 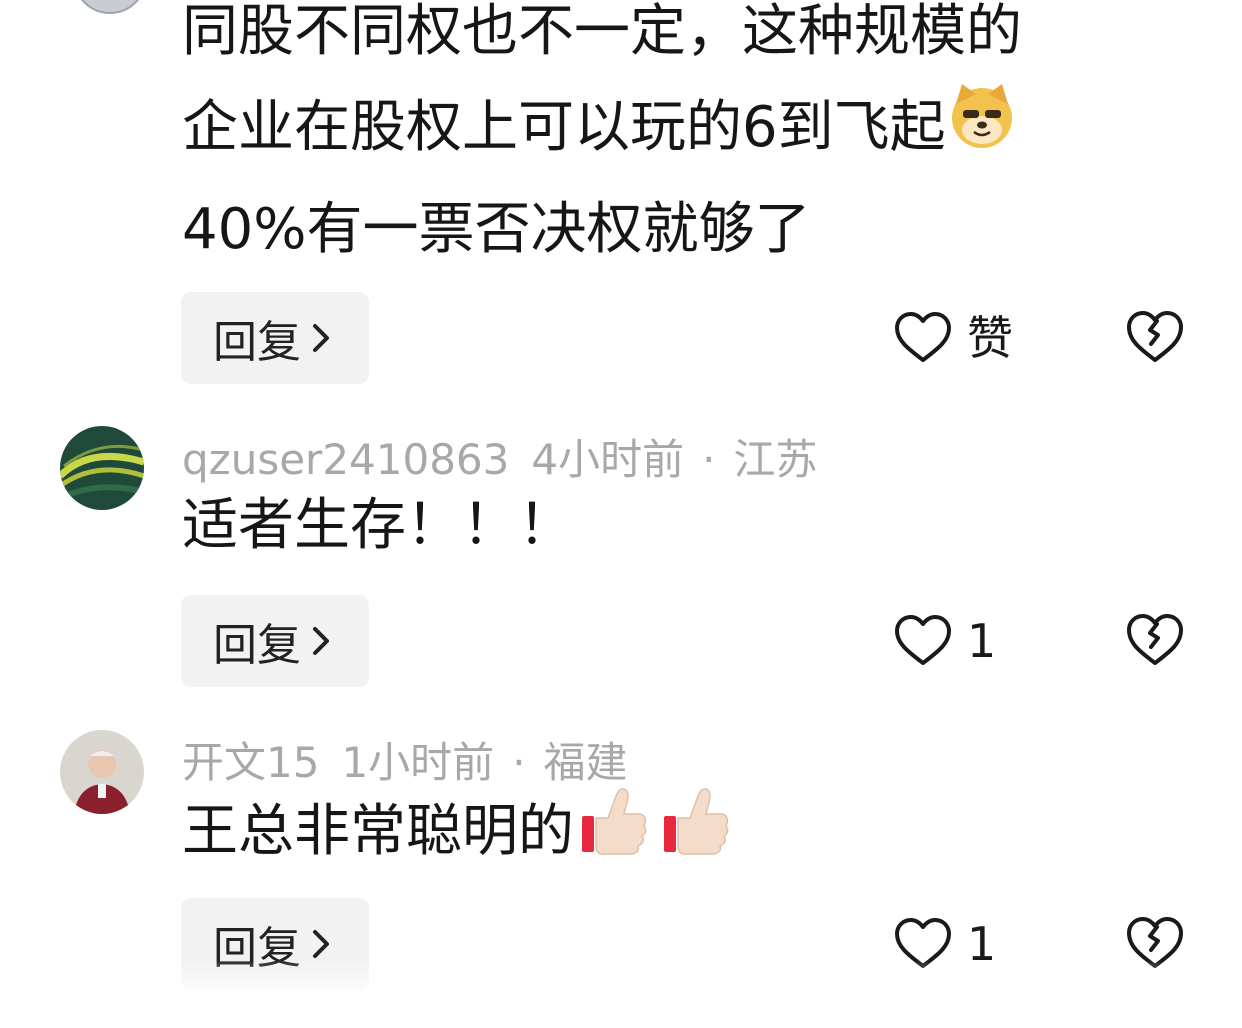 I want to click on like-button: 1, so click(x=944, y=641).